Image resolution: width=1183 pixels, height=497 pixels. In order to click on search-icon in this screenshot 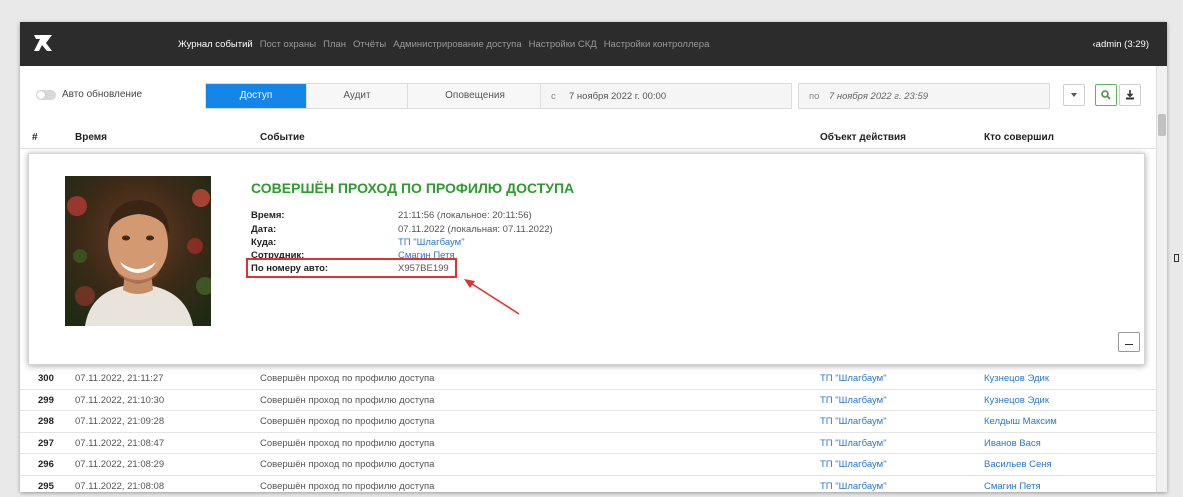, I will do `click(1106, 95)`.